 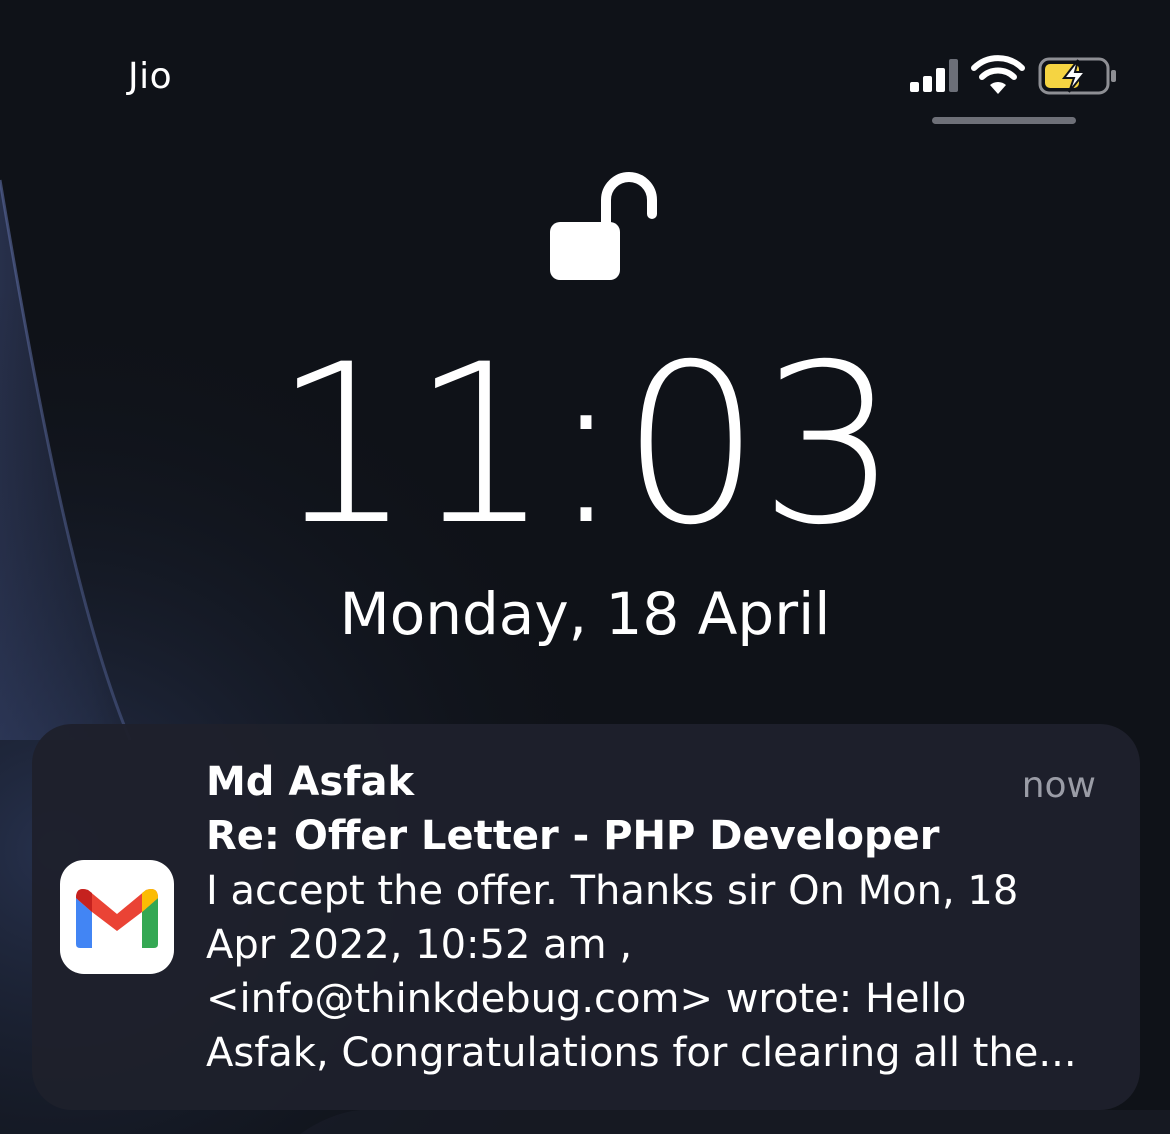 What do you see at coordinates (585, 614) in the screenshot?
I see `lock-screen-date: Monday, 18 April` at bounding box center [585, 614].